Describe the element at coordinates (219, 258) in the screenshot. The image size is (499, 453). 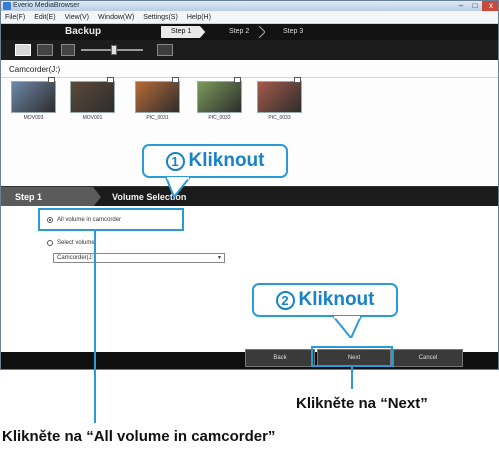
I see `chevron-down-icon: ▼` at that location.